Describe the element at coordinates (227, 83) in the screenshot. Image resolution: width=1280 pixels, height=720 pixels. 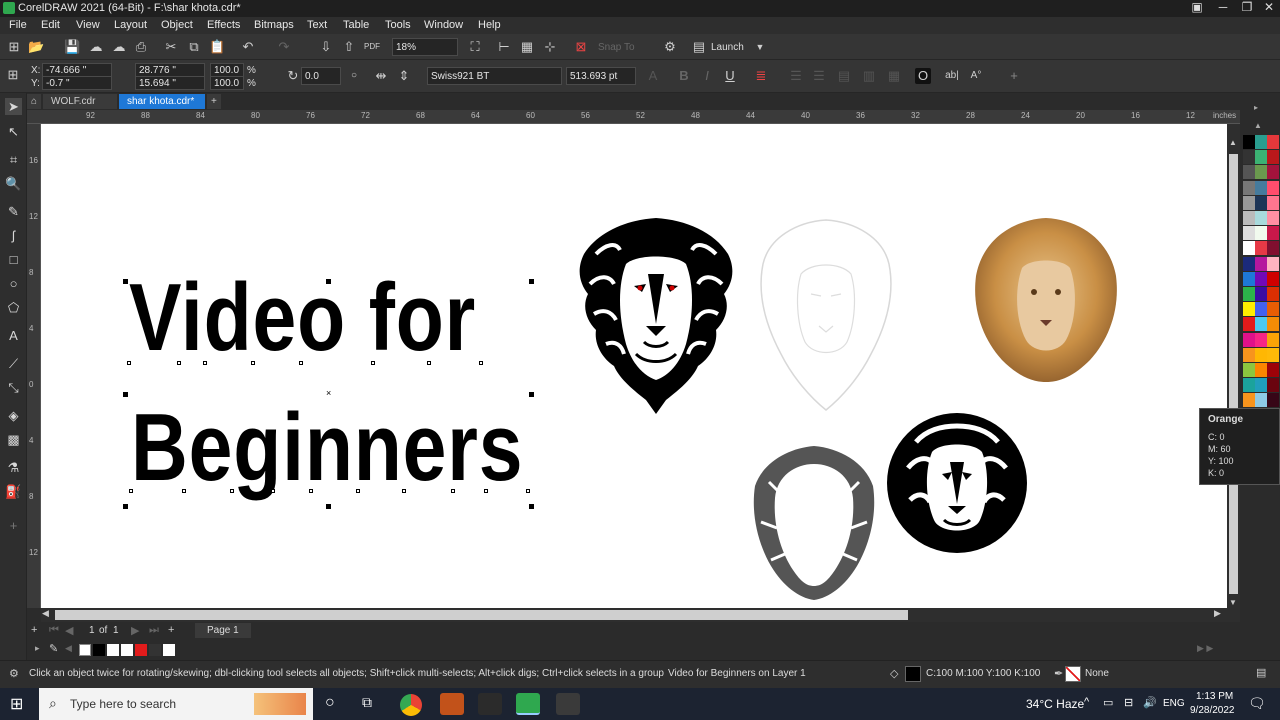
I see `scale-height-field: 100.0` at that location.